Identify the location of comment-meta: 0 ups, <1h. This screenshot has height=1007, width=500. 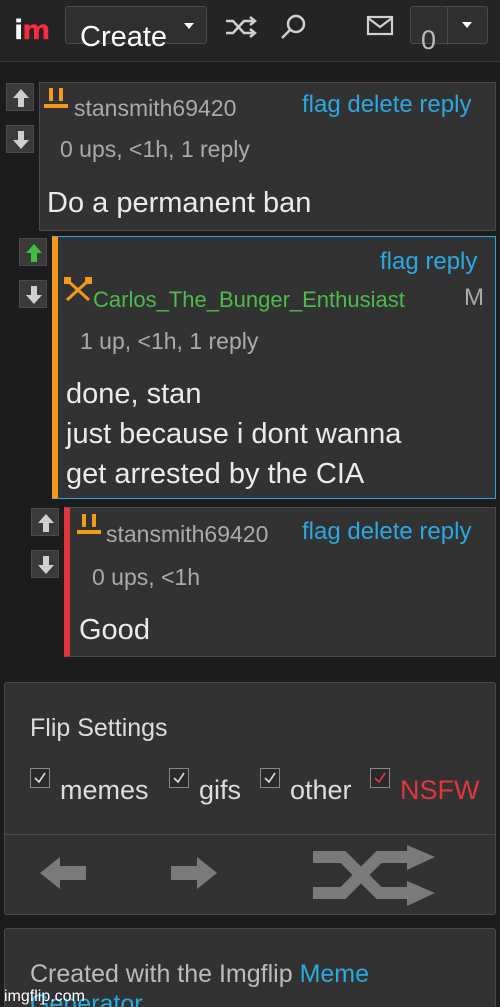
(146, 577).